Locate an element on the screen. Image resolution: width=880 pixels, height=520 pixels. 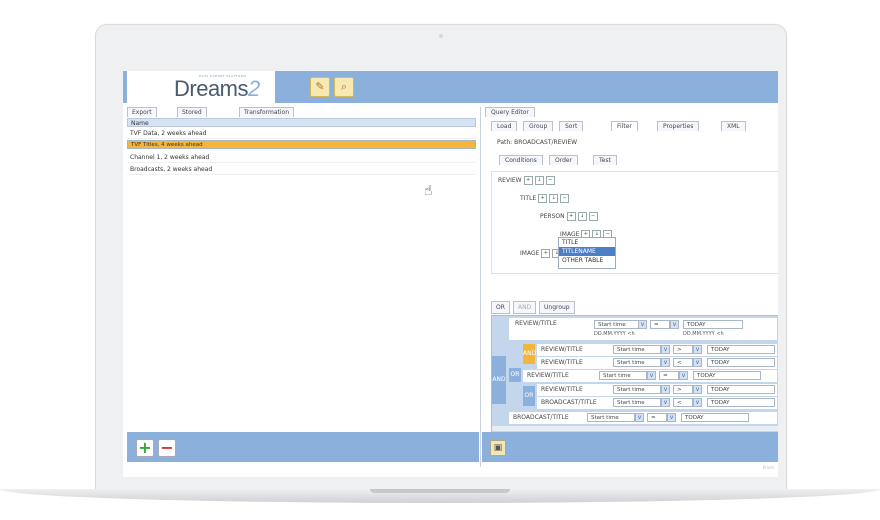
tab-properties: Properties is located at coordinates (678, 126).